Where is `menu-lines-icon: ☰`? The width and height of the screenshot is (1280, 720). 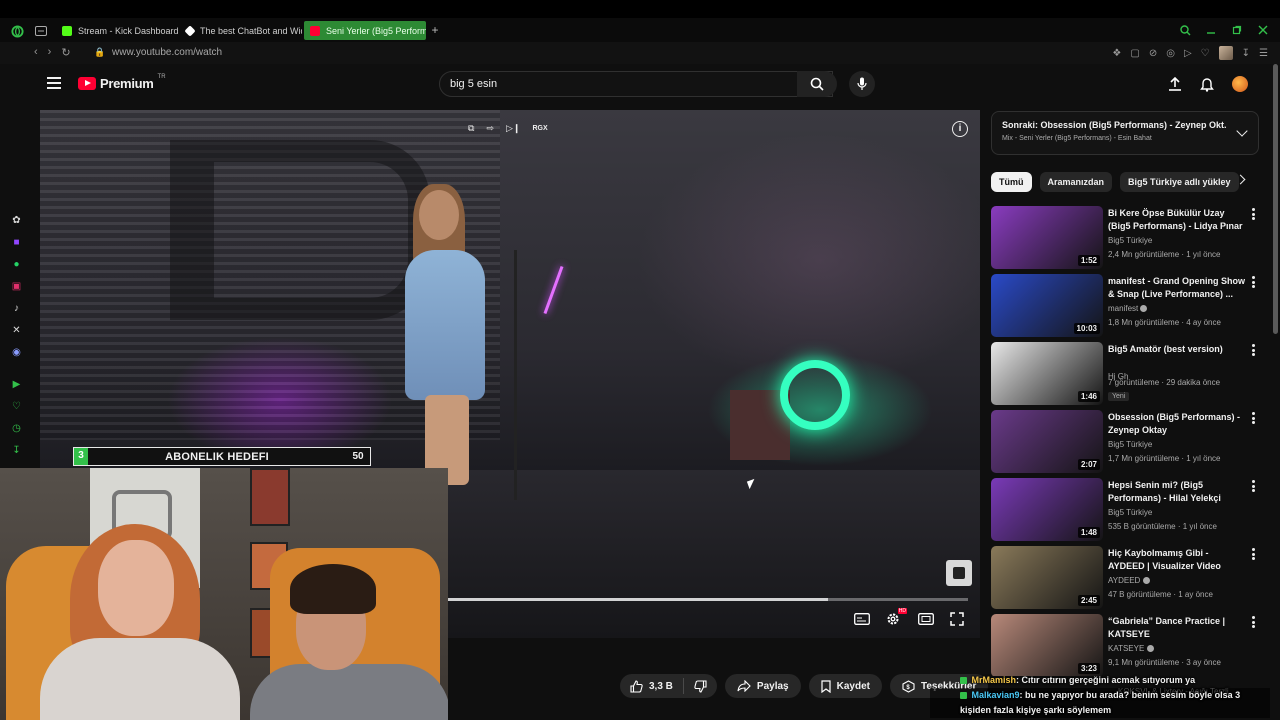
menu-lines-icon: ☰ is located at coordinates (1263, 53).